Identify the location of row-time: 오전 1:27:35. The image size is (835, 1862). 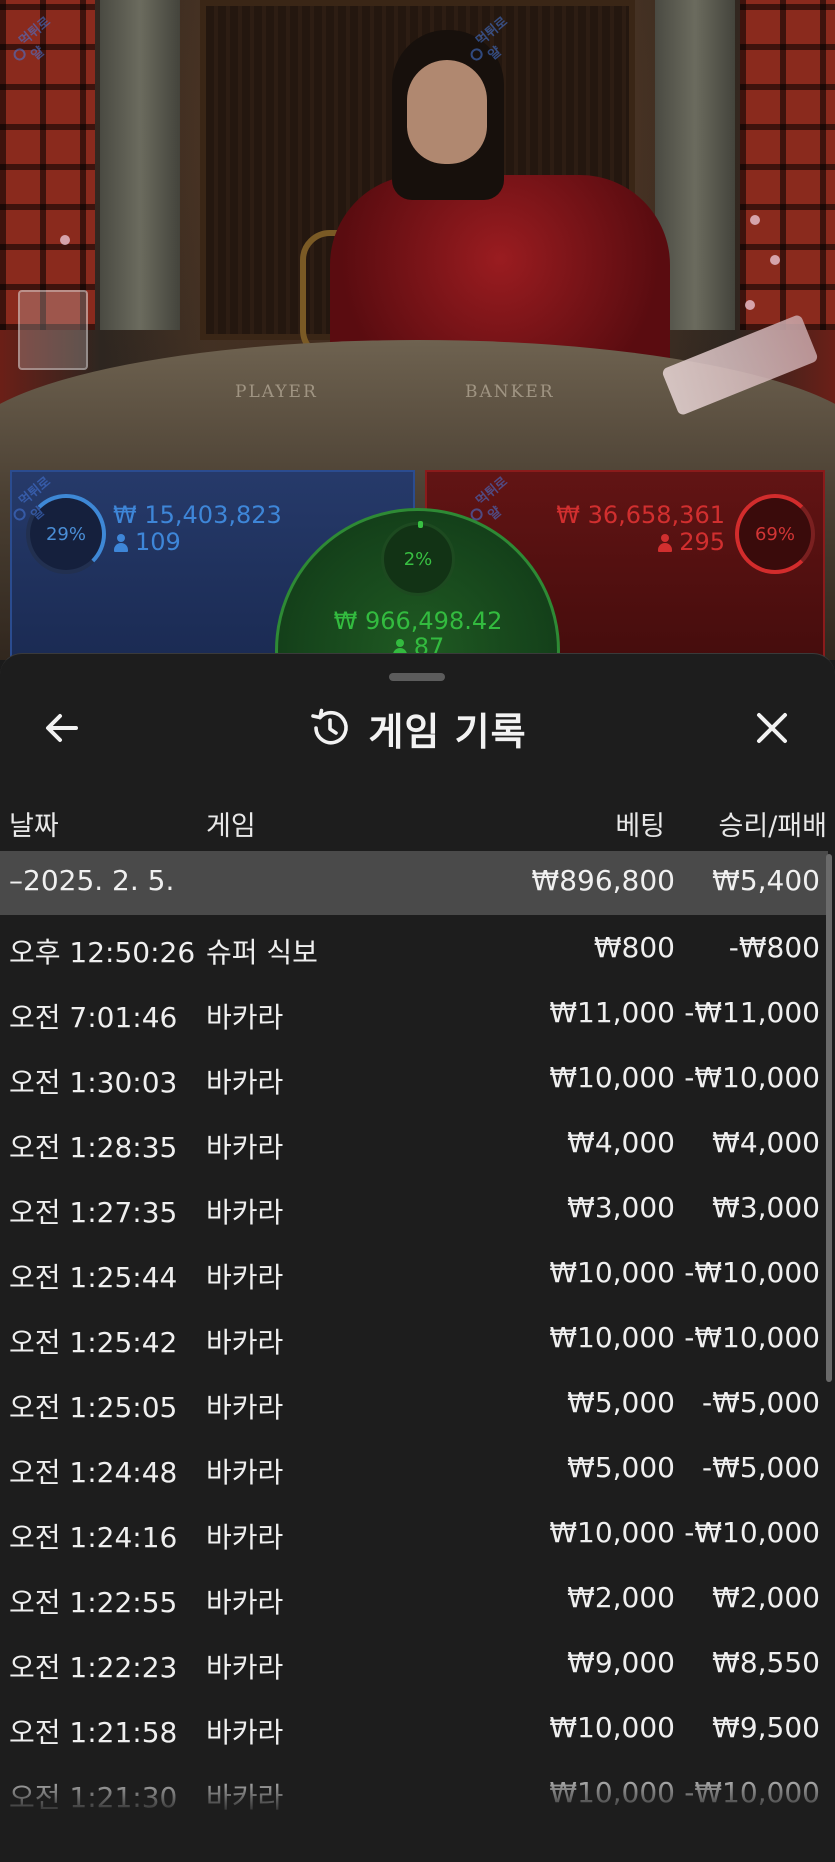
(93, 1212).